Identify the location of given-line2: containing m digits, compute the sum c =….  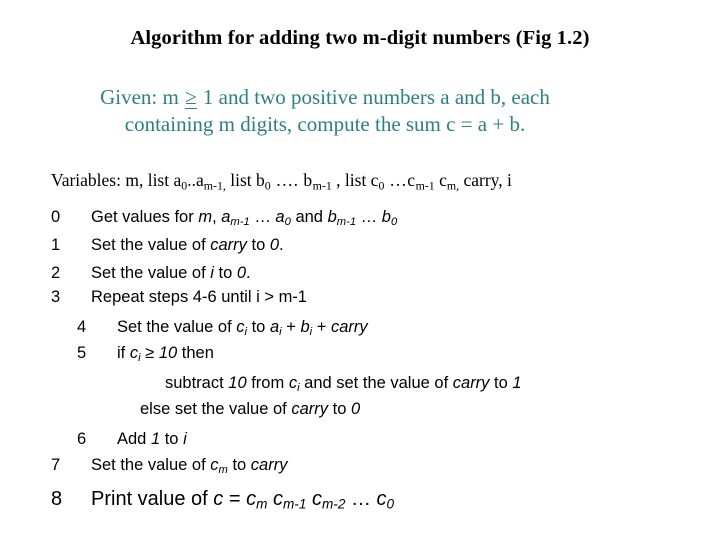
(325, 124).